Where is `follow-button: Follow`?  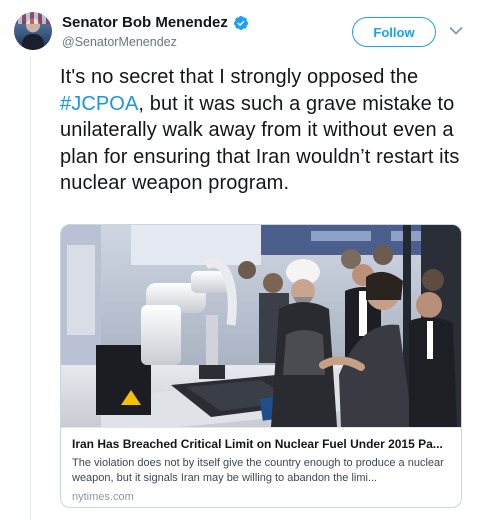 follow-button: Follow is located at coordinates (394, 32).